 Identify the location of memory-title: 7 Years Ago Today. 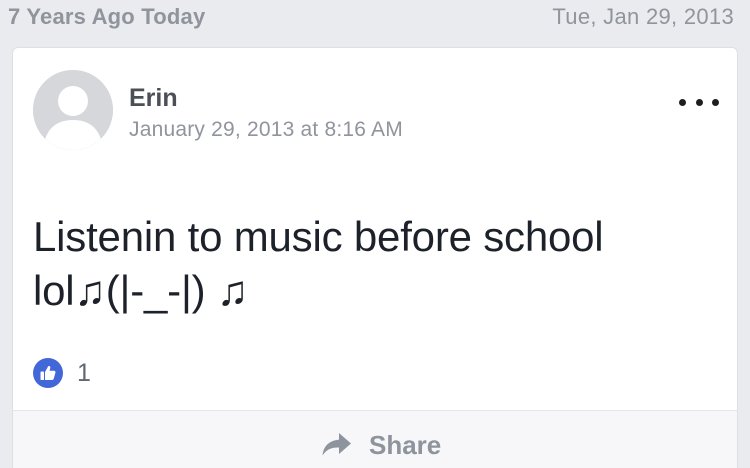
(107, 16).